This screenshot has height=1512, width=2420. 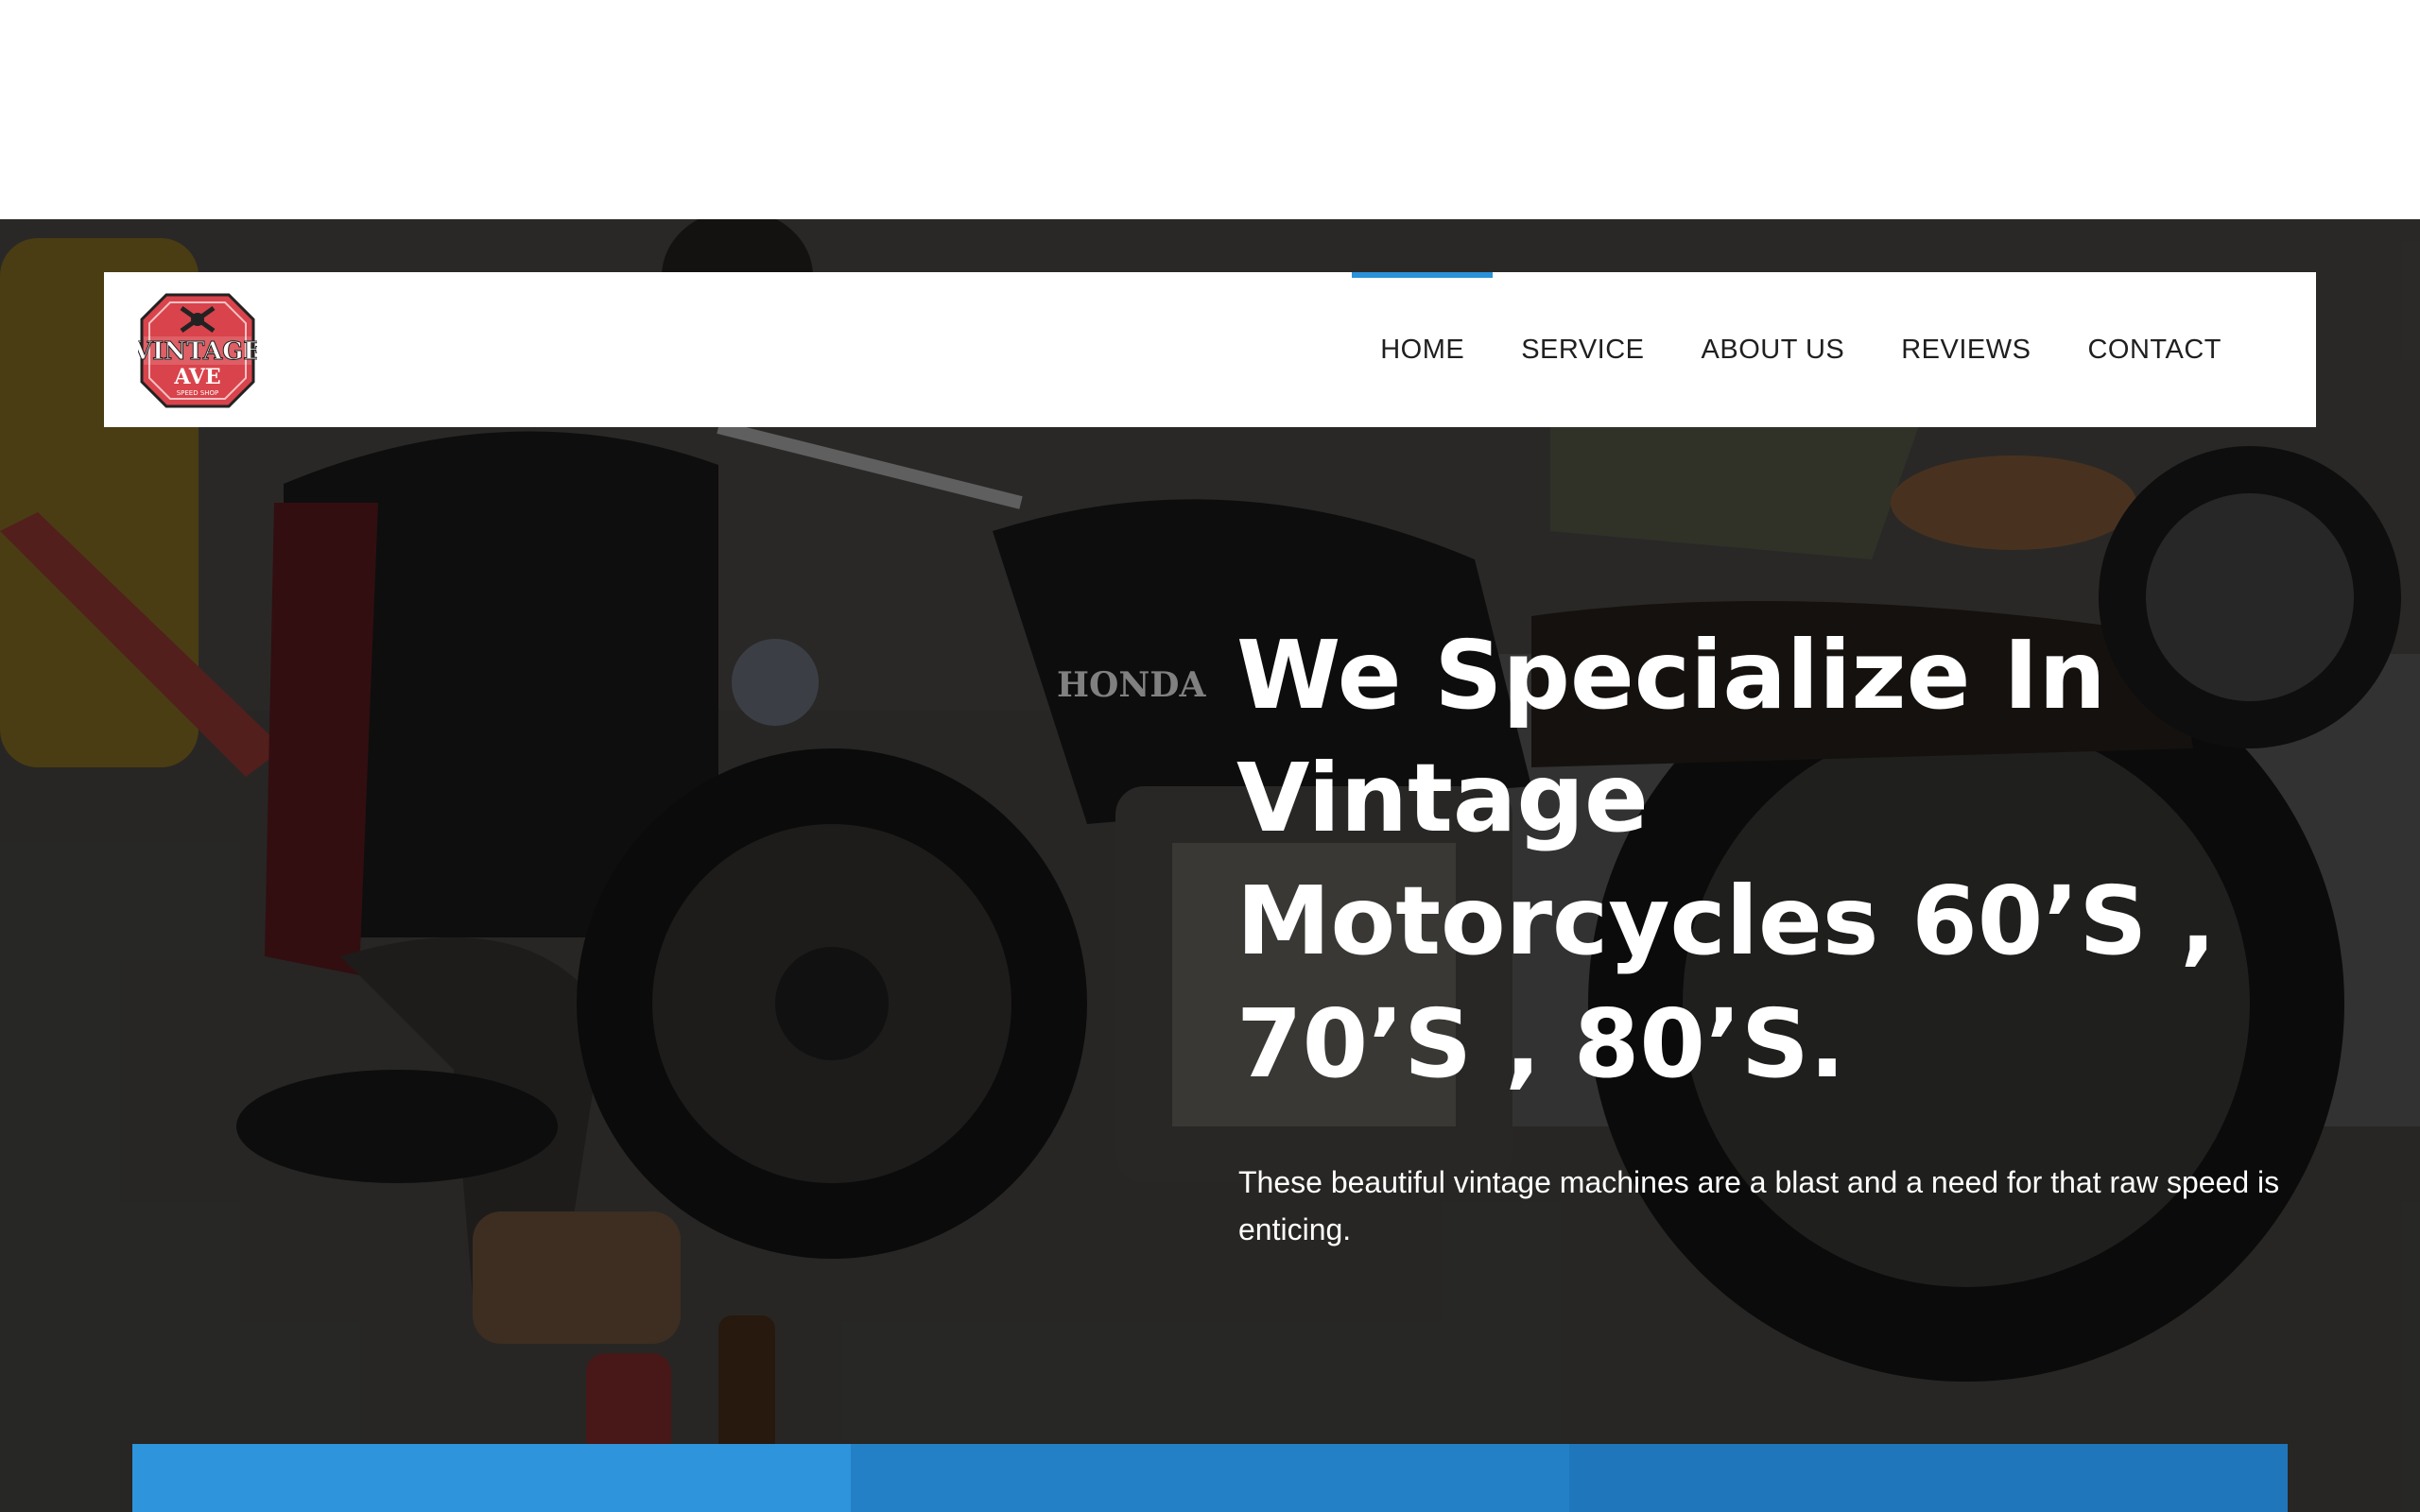 I want to click on nav-service: SERVICE, so click(x=1582, y=349).